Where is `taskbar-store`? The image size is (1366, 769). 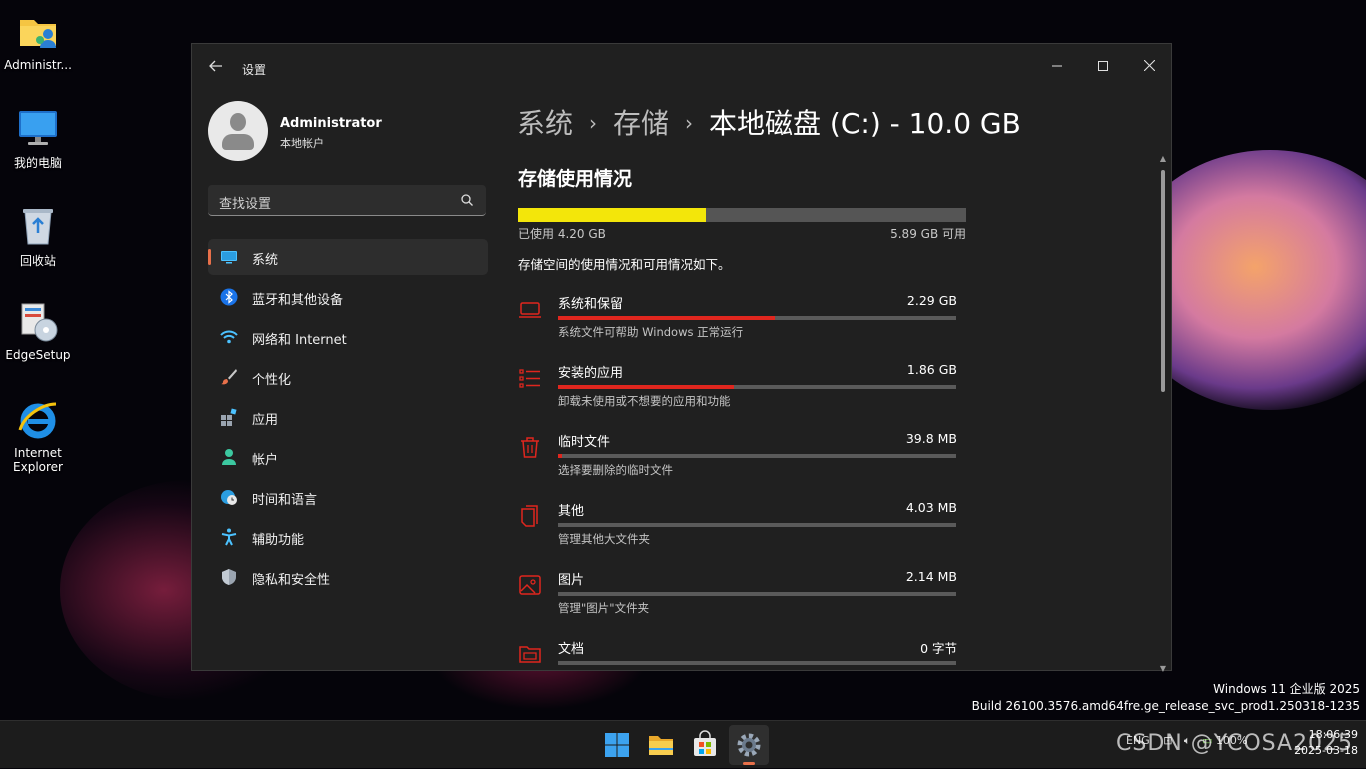 taskbar-store is located at coordinates (705, 745).